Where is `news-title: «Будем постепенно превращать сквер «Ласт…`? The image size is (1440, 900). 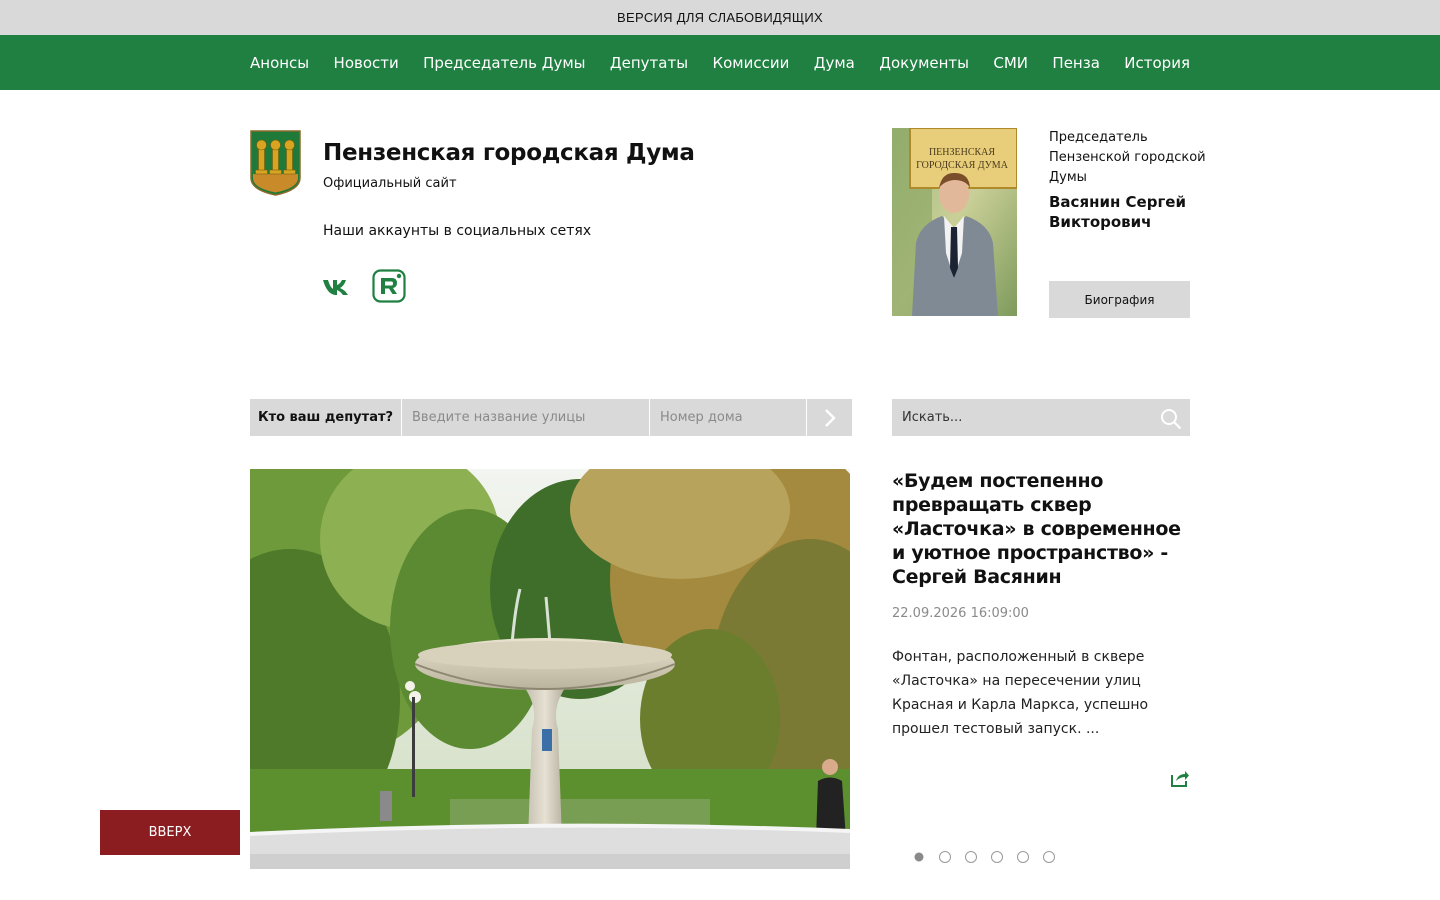
news-title: «Будем постепенно превращать сквер «Ласт… is located at coordinates (1041, 529).